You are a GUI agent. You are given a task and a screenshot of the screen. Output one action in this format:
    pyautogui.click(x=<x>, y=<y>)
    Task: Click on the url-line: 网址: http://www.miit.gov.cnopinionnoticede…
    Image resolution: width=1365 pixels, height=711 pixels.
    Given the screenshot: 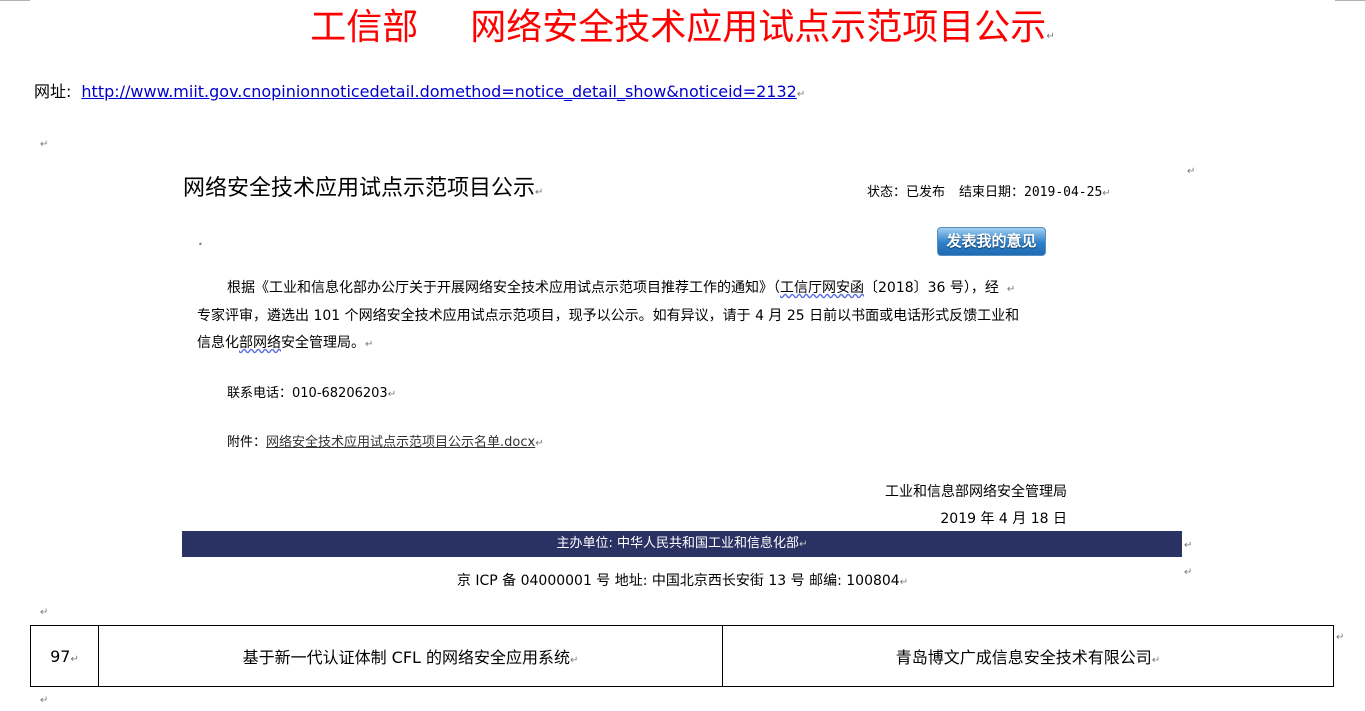 What is the action you would take?
    pyautogui.click(x=419, y=93)
    